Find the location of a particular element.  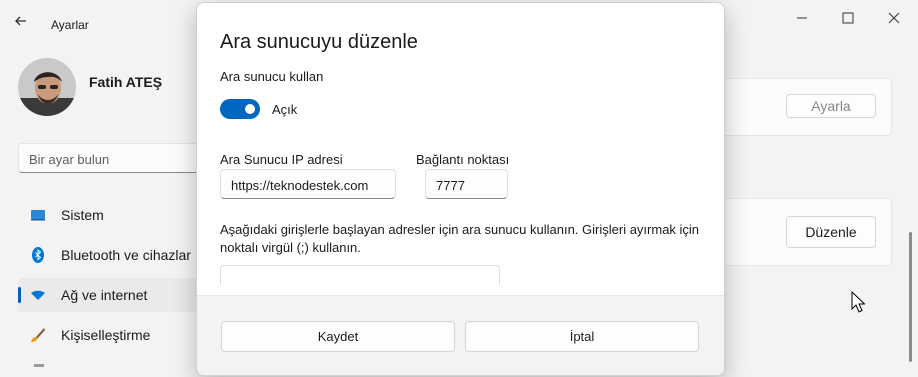

search-input: Bir ayar bulun is located at coordinates (113, 158).